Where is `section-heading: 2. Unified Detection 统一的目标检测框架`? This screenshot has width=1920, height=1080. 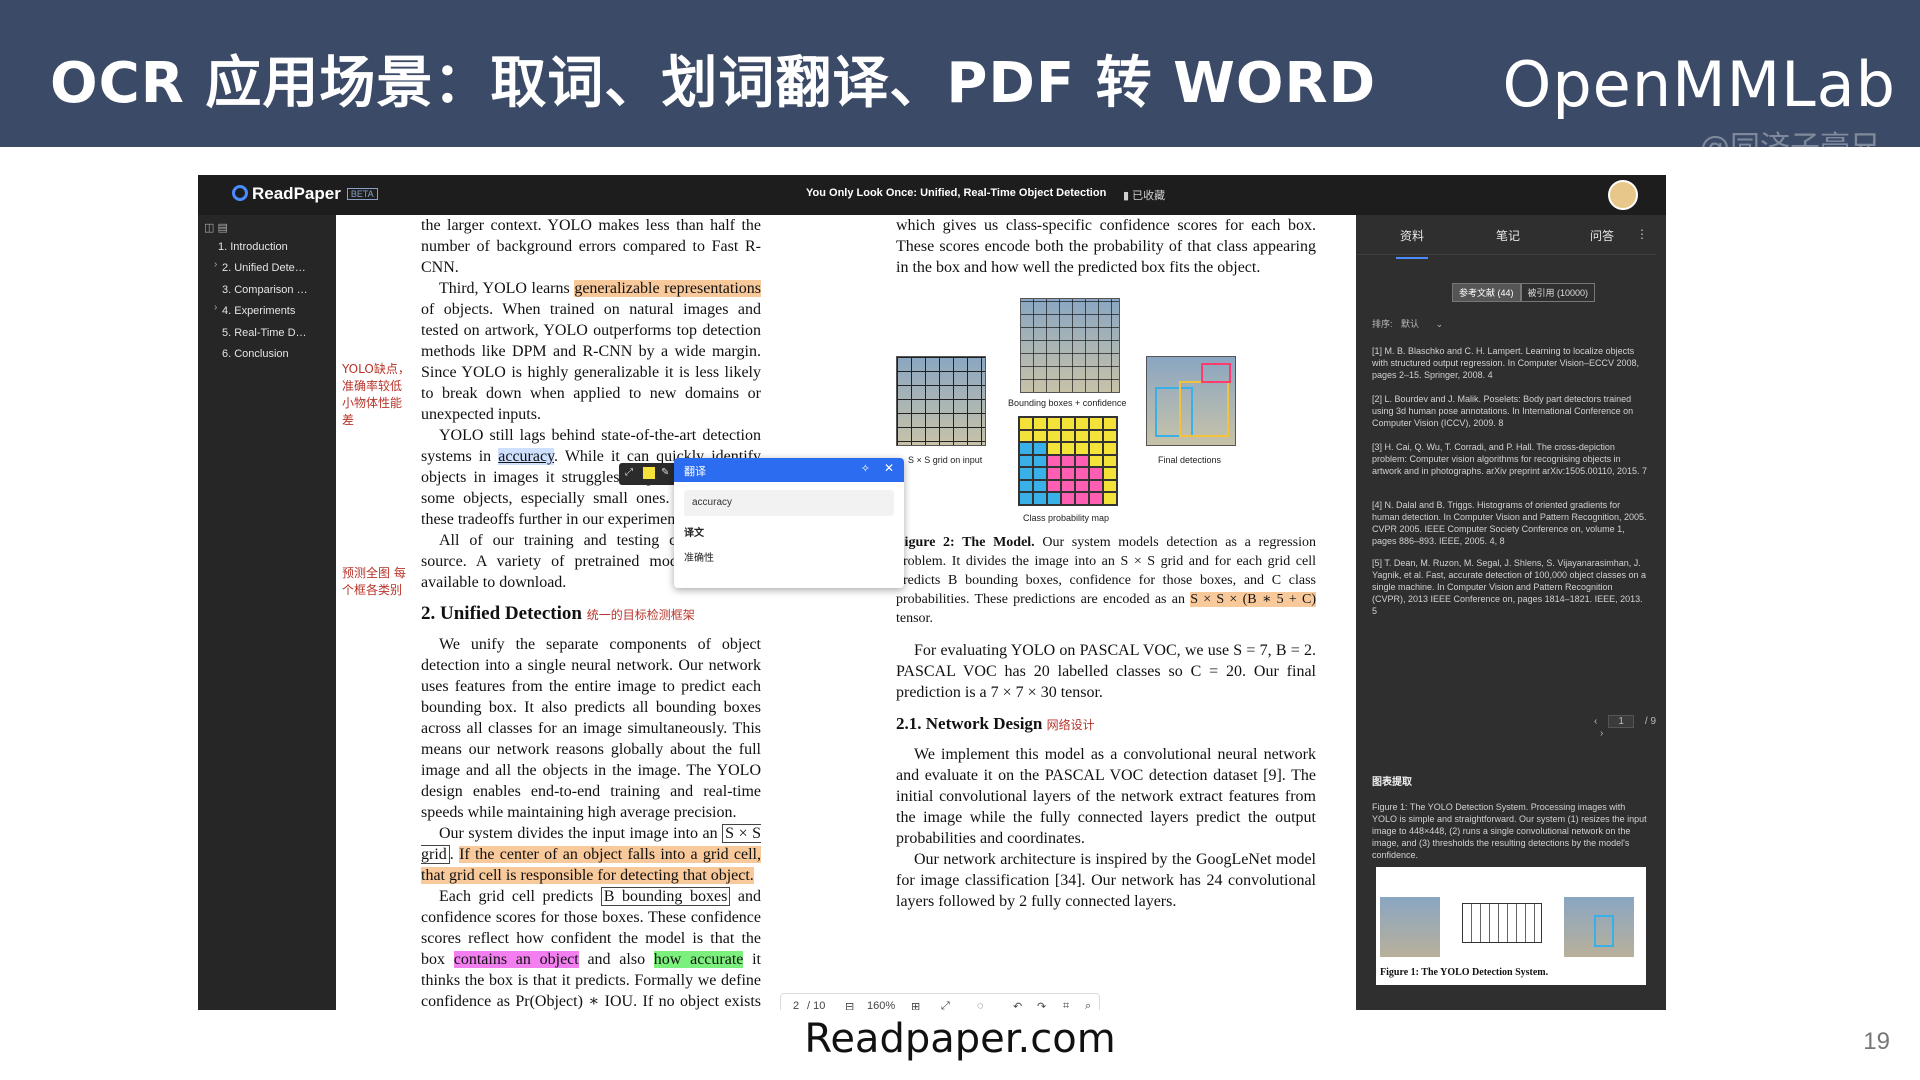
section-heading: 2. Unified Detection 统一的目标检测框架 is located at coordinates (591, 614).